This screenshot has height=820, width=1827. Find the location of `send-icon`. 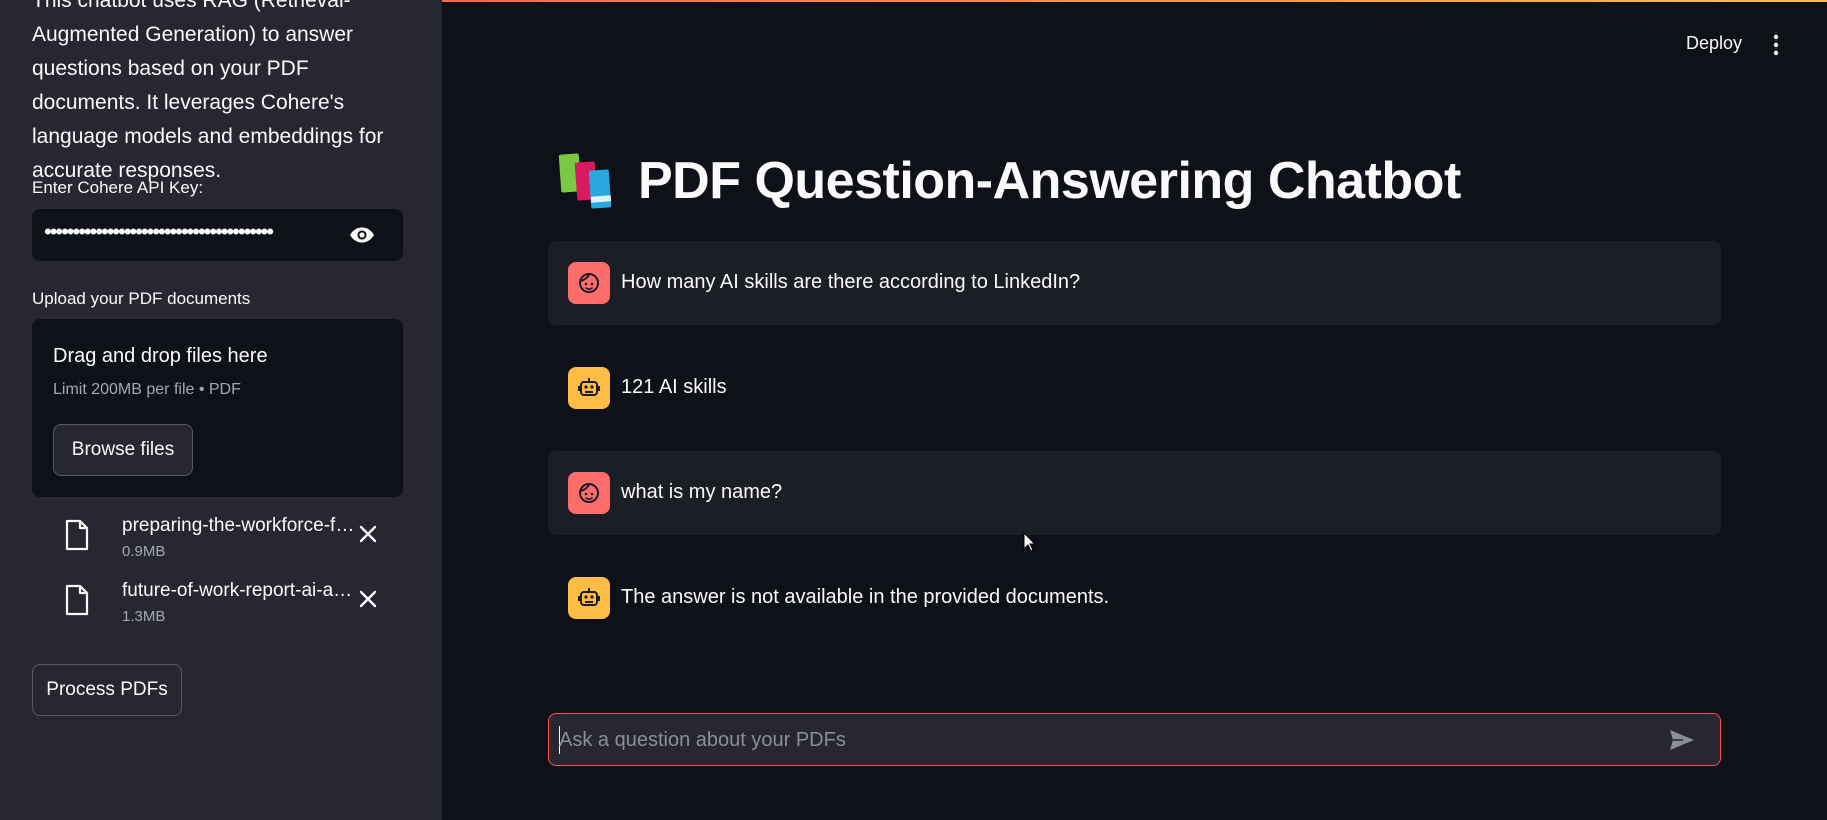

send-icon is located at coordinates (1682, 740).